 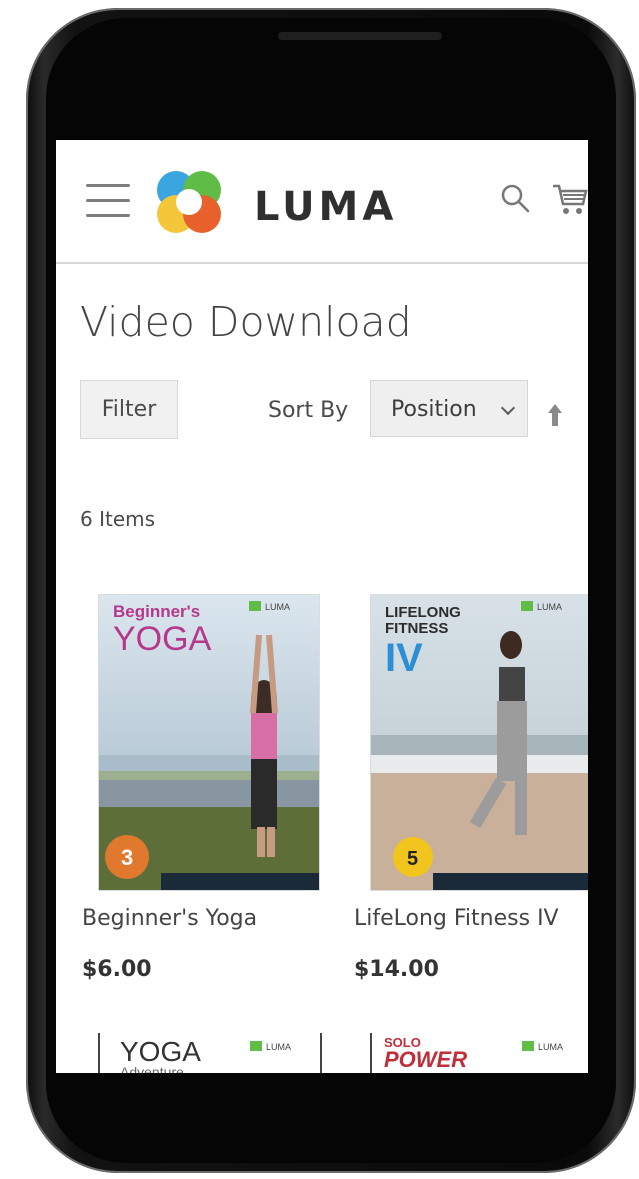 What do you see at coordinates (508, 408) in the screenshot?
I see `chevron-down-icon` at bounding box center [508, 408].